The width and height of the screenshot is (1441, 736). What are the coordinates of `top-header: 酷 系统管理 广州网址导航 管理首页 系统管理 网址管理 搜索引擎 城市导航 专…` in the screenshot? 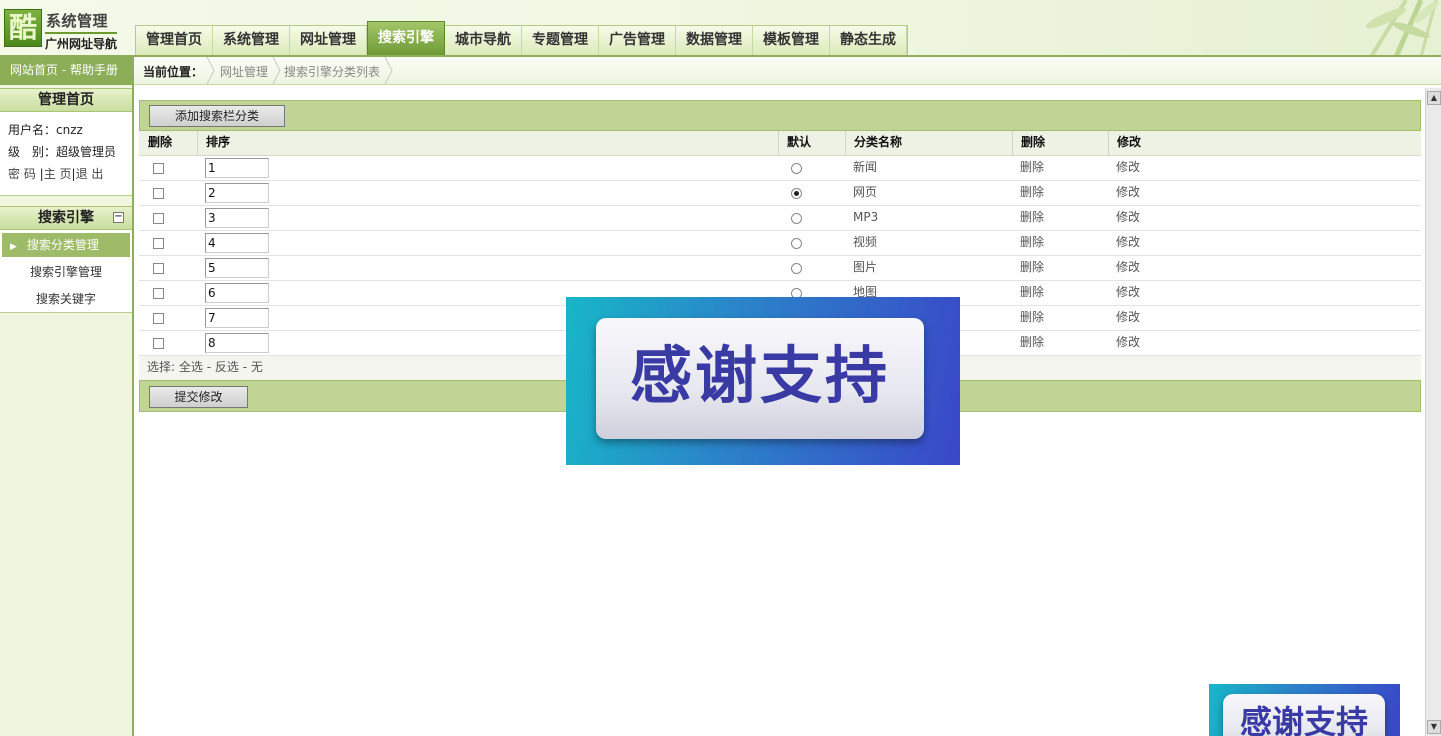 It's located at (720, 28).